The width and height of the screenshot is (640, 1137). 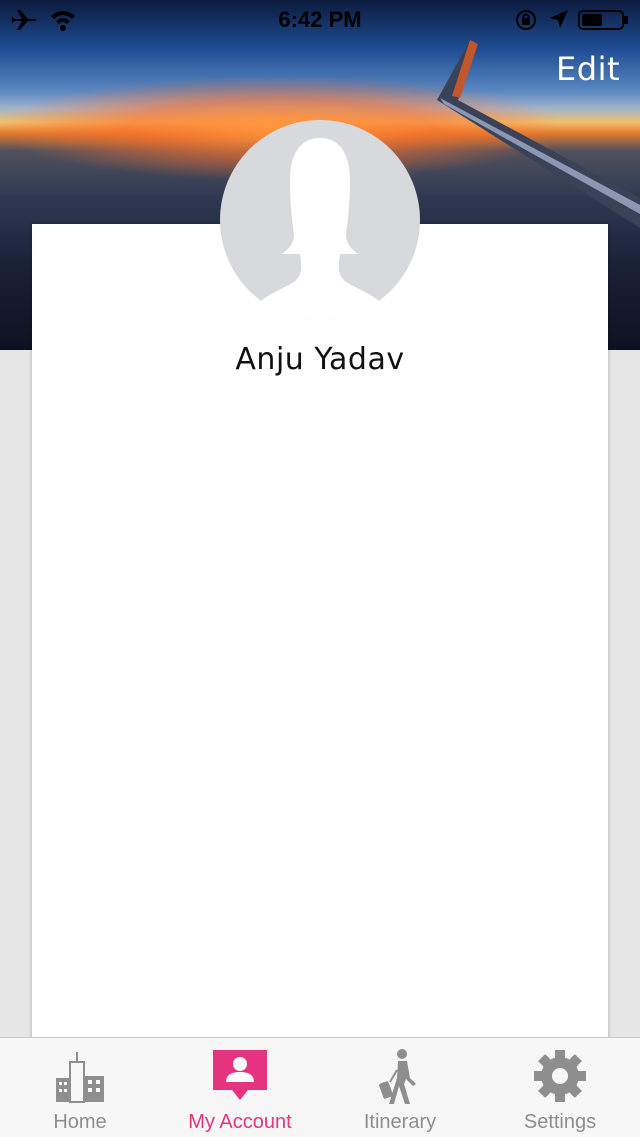 I want to click on status-time: 6:42 PM, so click(x=320, y=19).